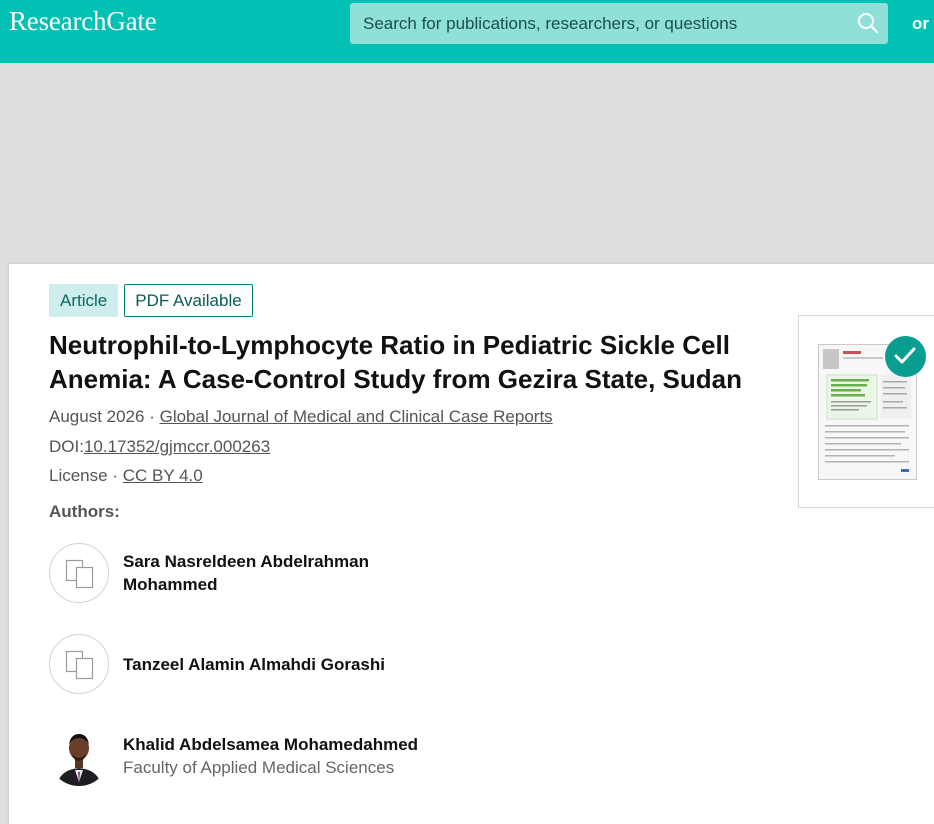 The height and width of the screenshot is (824, 934). Describe the element at coordinates (66, 446) in the screenshot. I see `doi-label: DOI:` at that location.